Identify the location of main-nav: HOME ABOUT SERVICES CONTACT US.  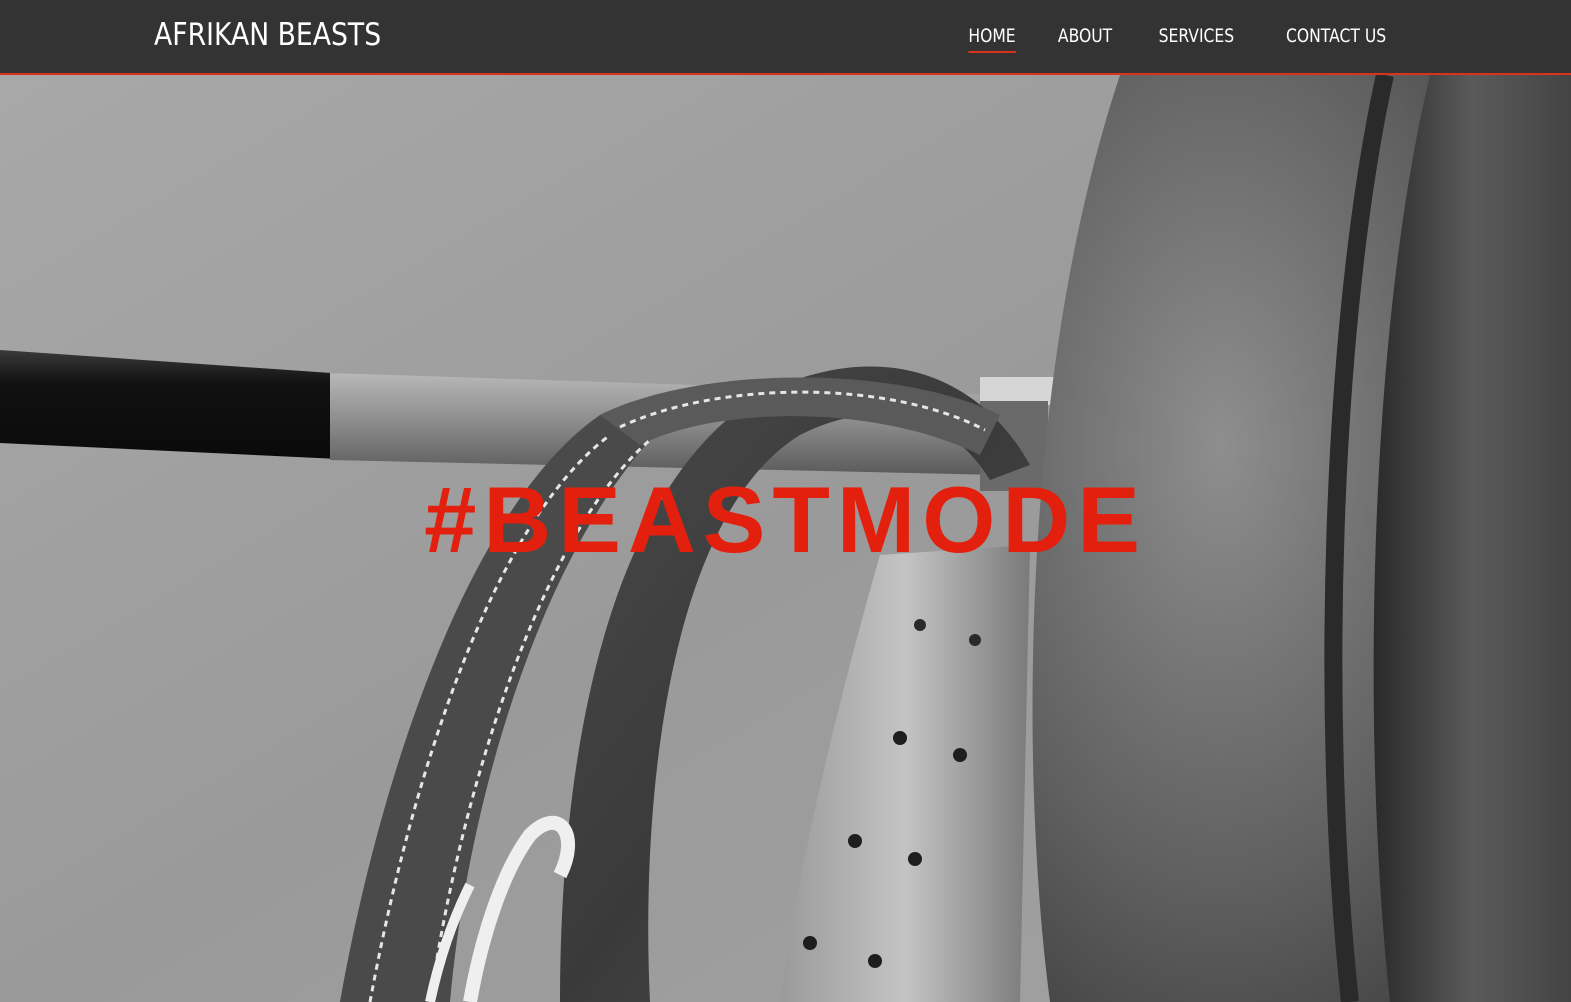
(1172, 39).